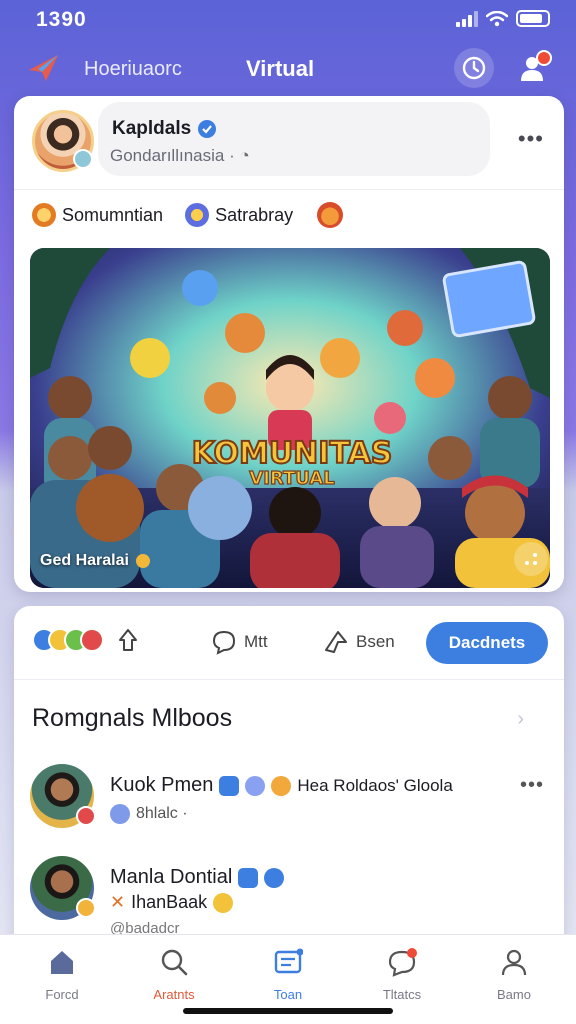 This screenshot has width=576, height=1024. I want to click on share-icon, so click(336, 642).